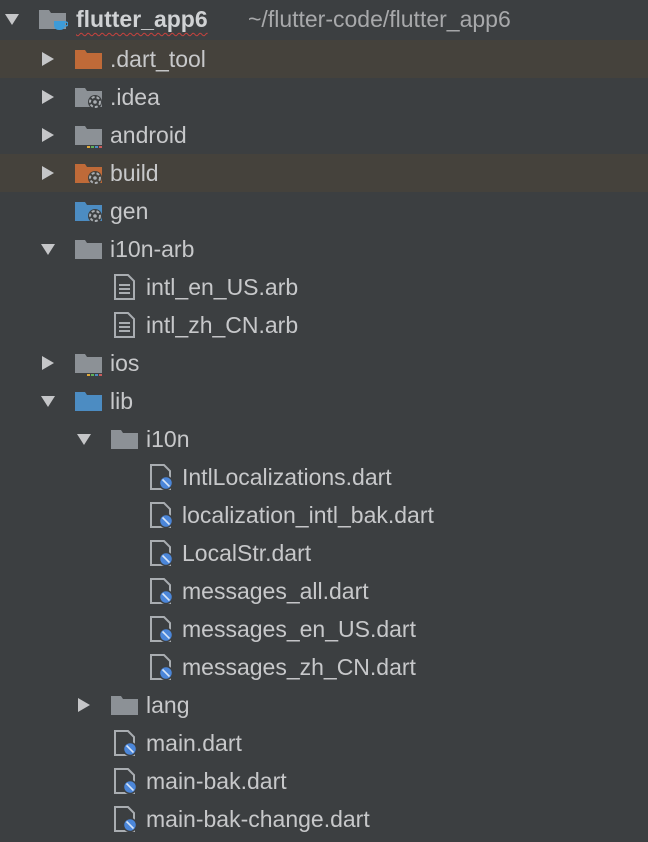 The image size is (648, 842). Describe the element at coordinates (258, 819) in the screenshot. I see `tree-item-label: main-bak-change.dart` at that location.